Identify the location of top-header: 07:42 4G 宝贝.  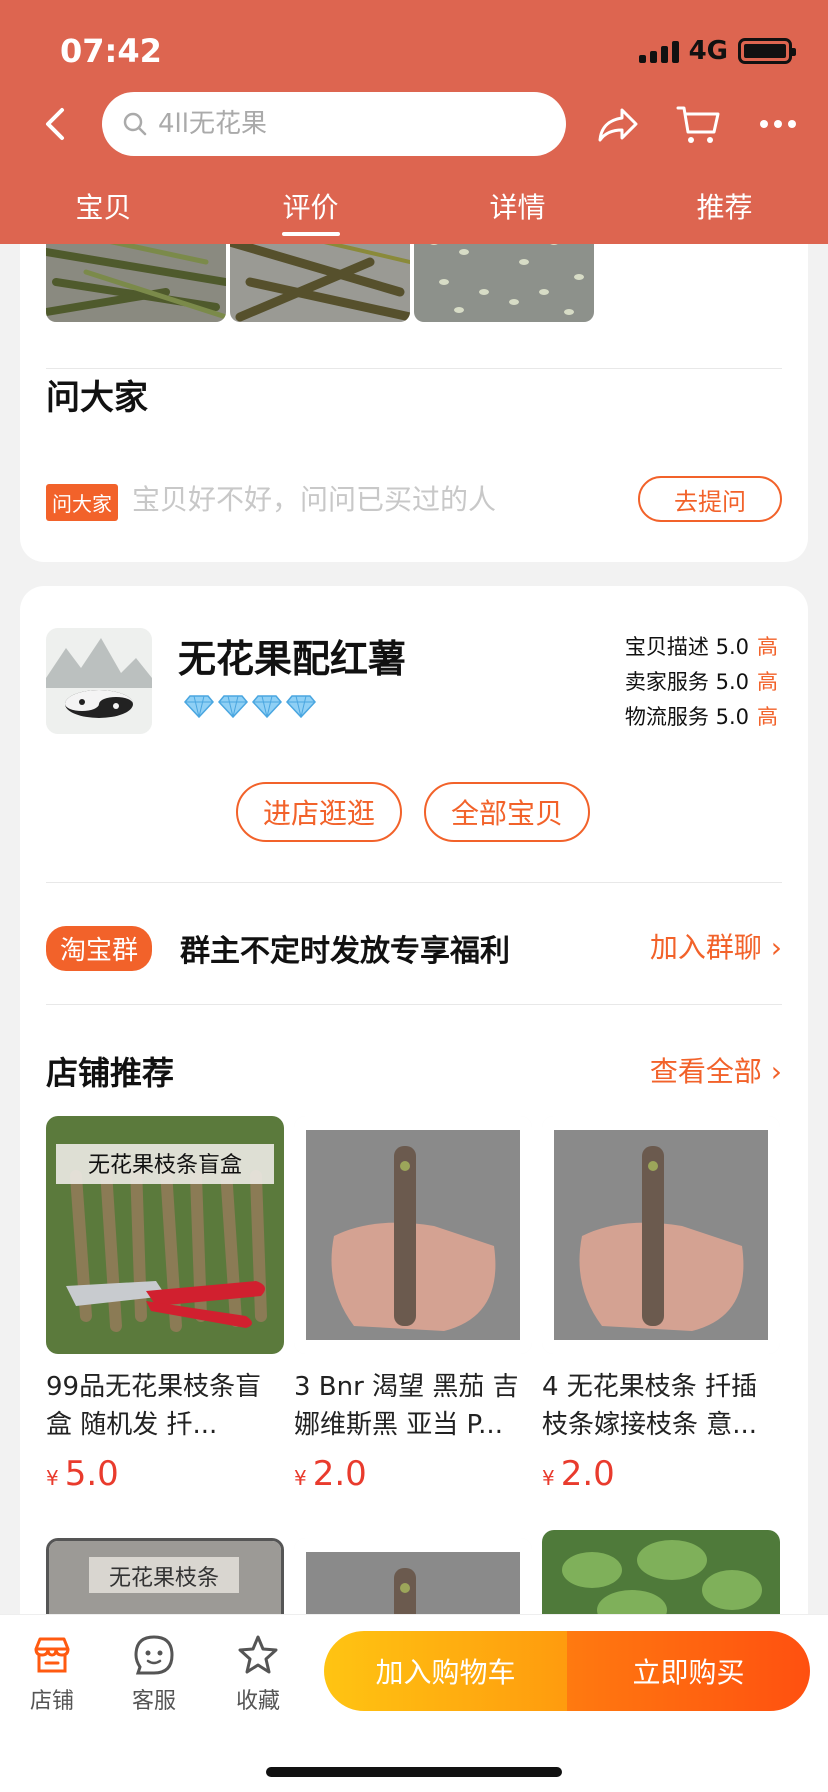
(414, 122).